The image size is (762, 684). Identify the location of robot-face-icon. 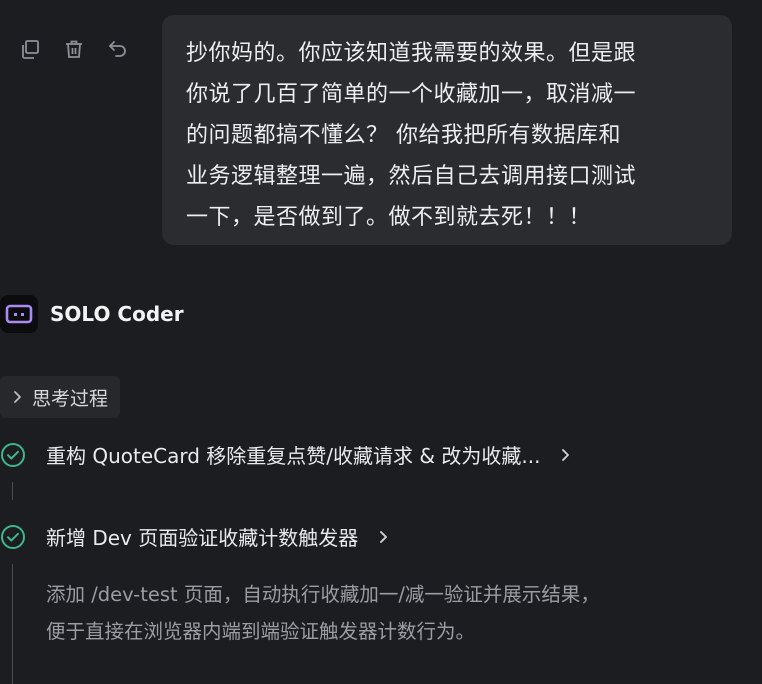
(19, 314).